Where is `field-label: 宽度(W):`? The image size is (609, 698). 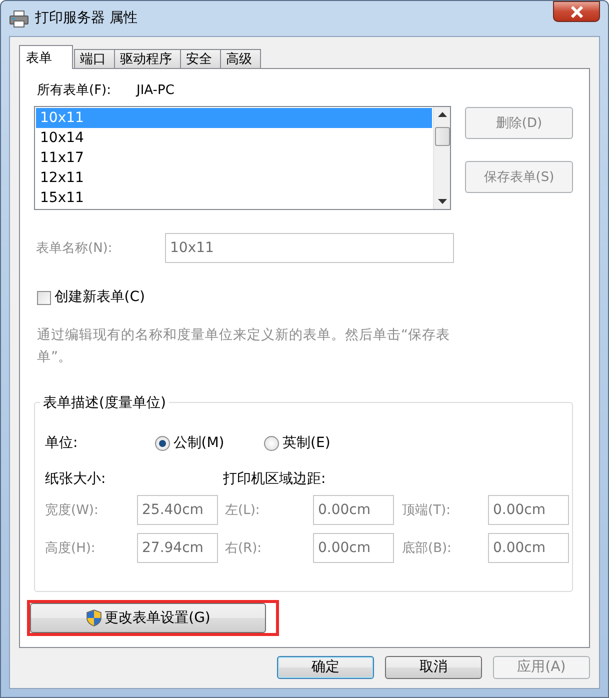 field-label: 宽度(W): is located at coordinates (72, 511).